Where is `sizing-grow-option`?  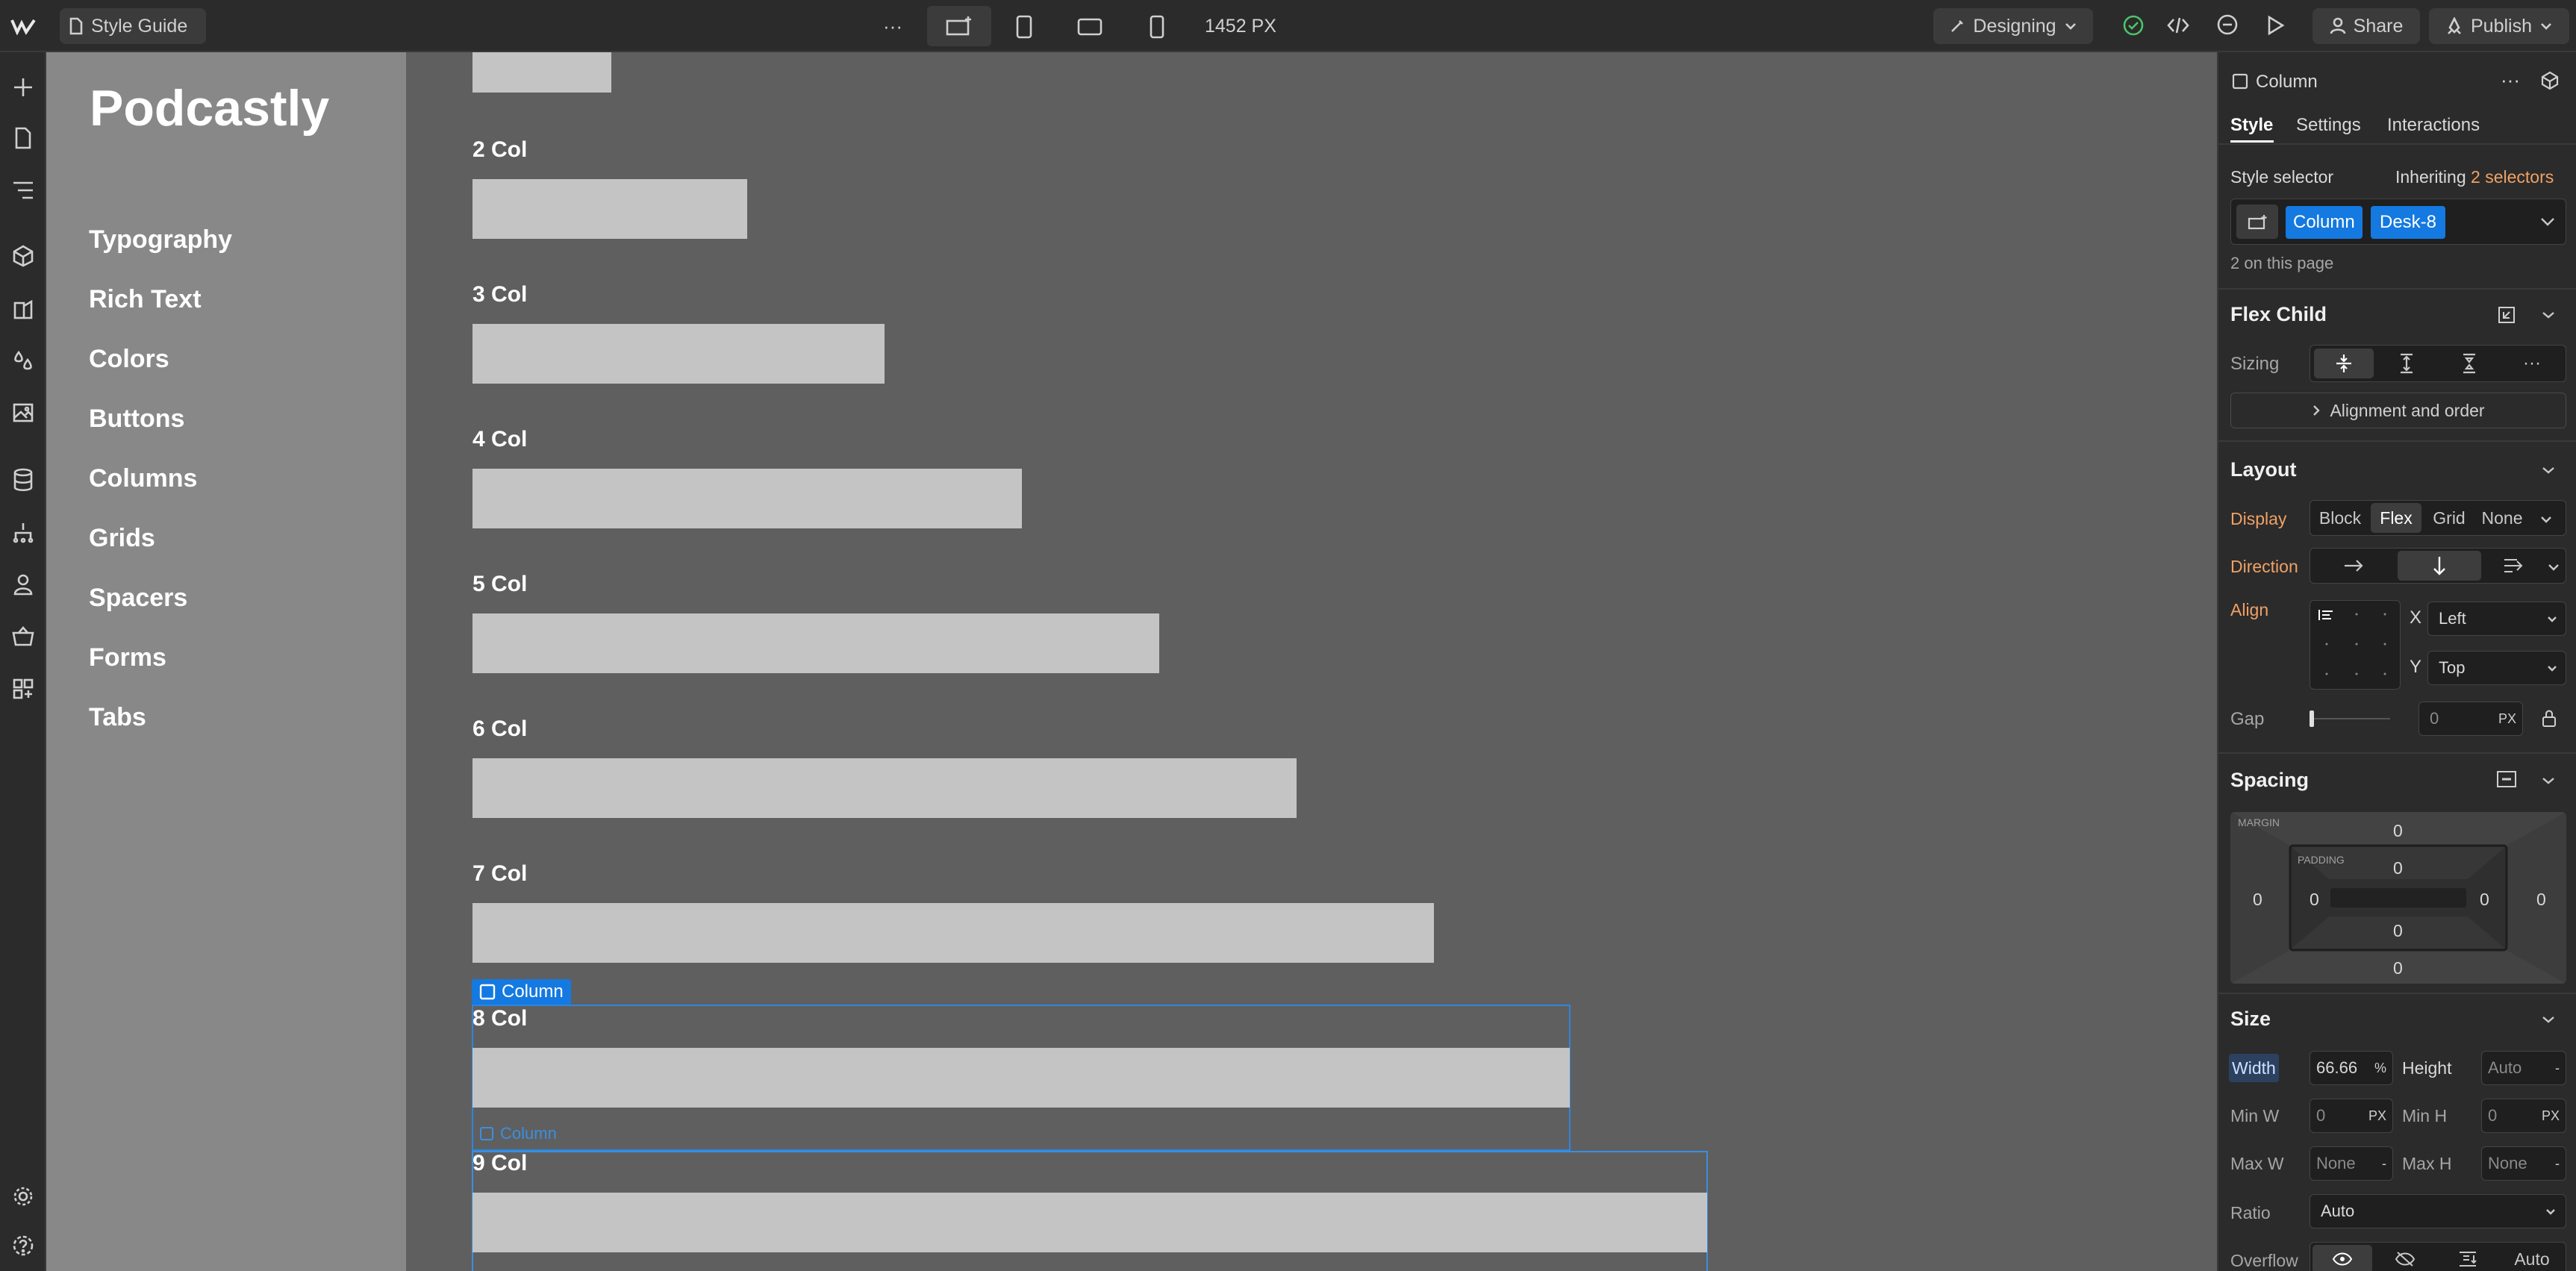 sizing-grow-option is located at coordinates (2406, 363).